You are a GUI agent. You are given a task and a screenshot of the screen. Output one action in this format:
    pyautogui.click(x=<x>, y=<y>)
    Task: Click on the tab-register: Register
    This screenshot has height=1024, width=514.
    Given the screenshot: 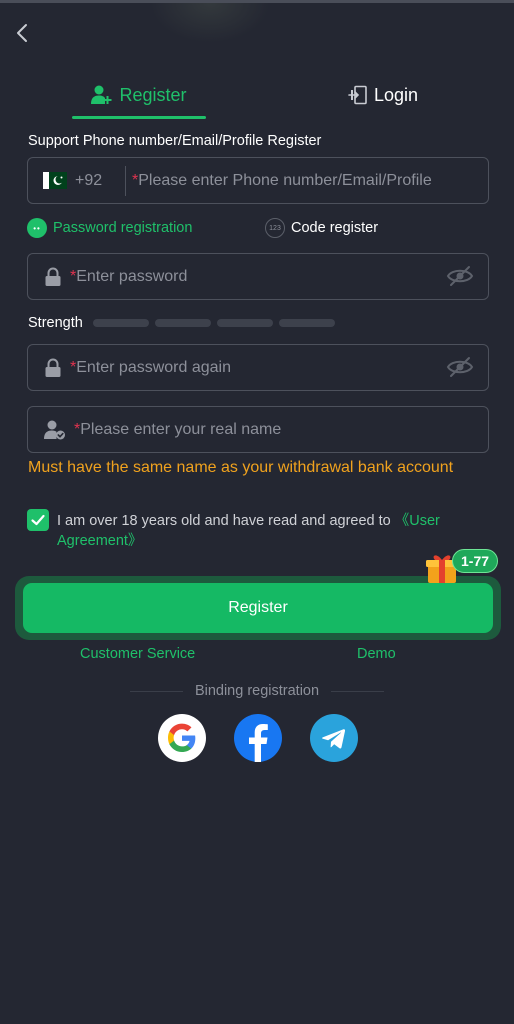 What is the action you would take?
    pyautogui.click(x=139, y=95)
    